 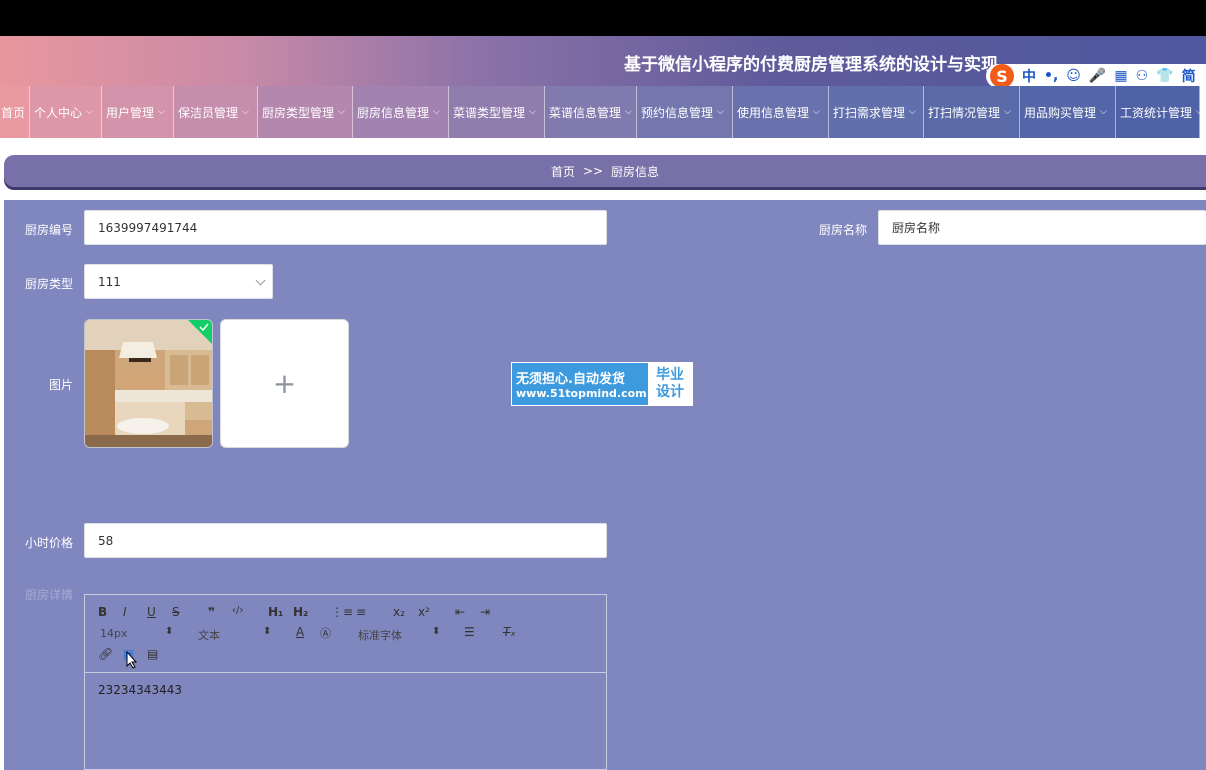 What do you see at coordinates (176, 612) in the screenshot?
I see `strike-button: S` at bounding box center [176, 612].